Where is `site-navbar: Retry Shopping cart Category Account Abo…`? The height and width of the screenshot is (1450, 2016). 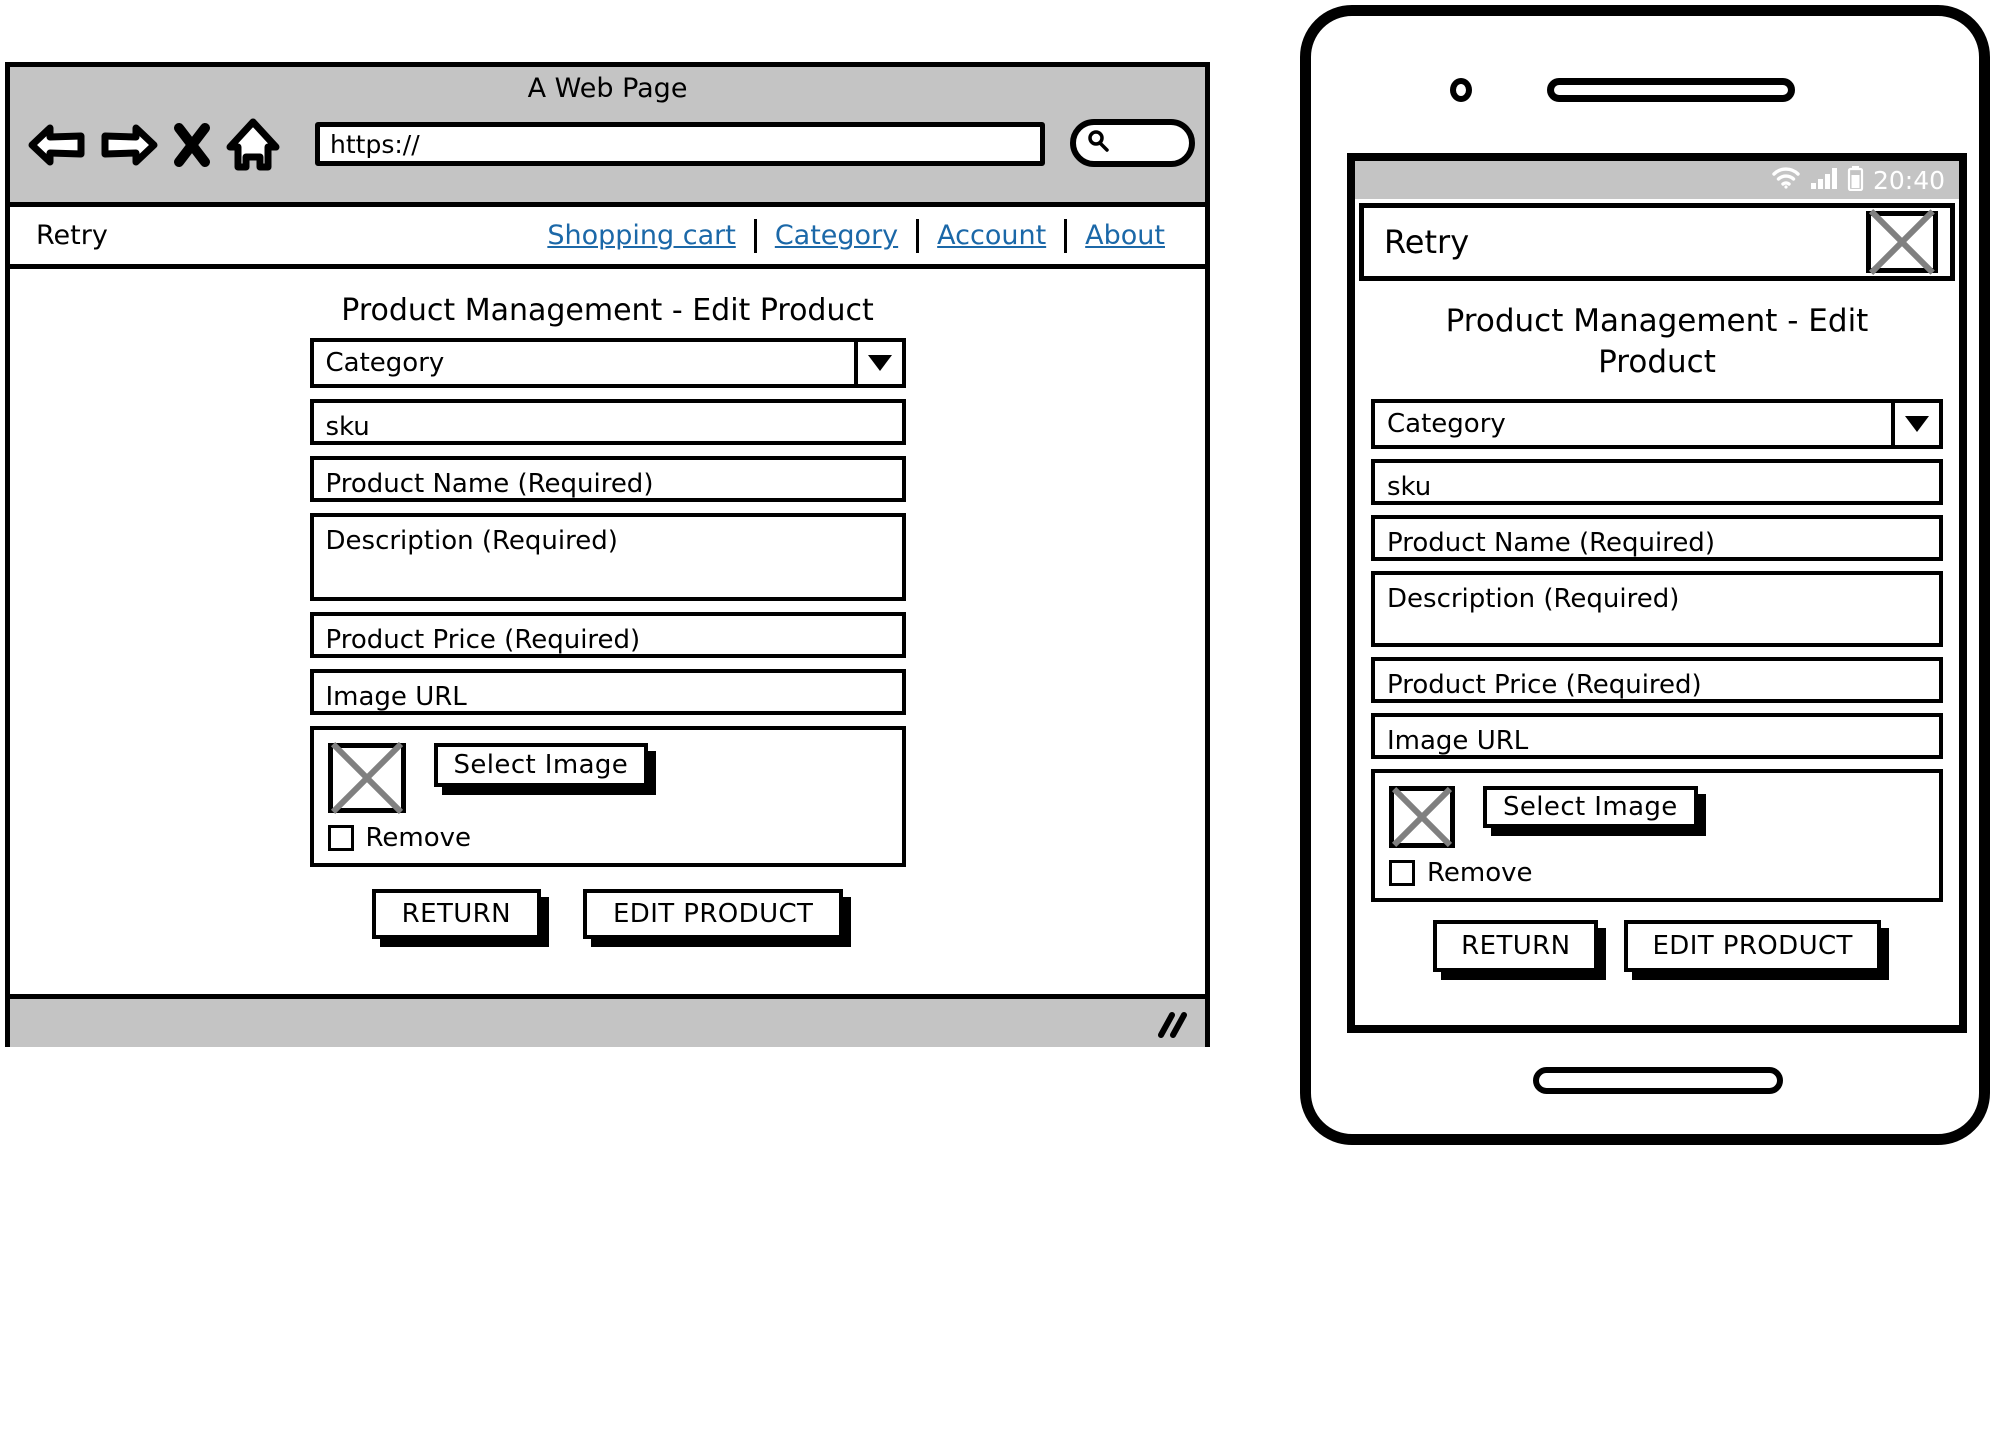 site-navbar: Retry Shopping cart Category Account Abo… is located at coordinates (607, 238).